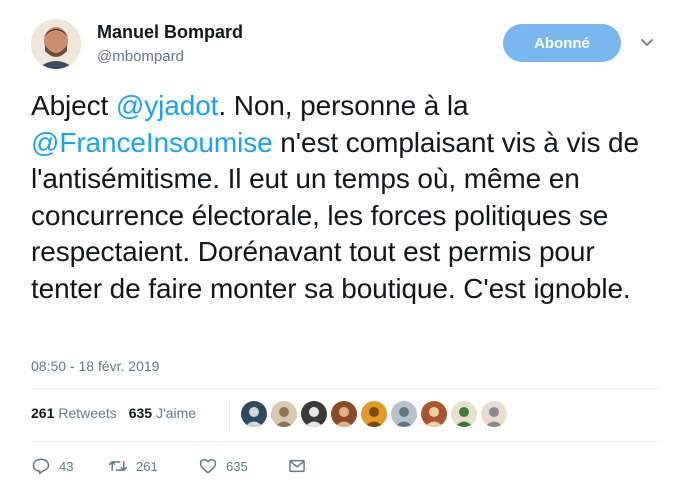  Describe the element at coordinates (119, 413) in the screenshot. I see `tweet-stats: 261 Retweets 635 J'aime` at that location.